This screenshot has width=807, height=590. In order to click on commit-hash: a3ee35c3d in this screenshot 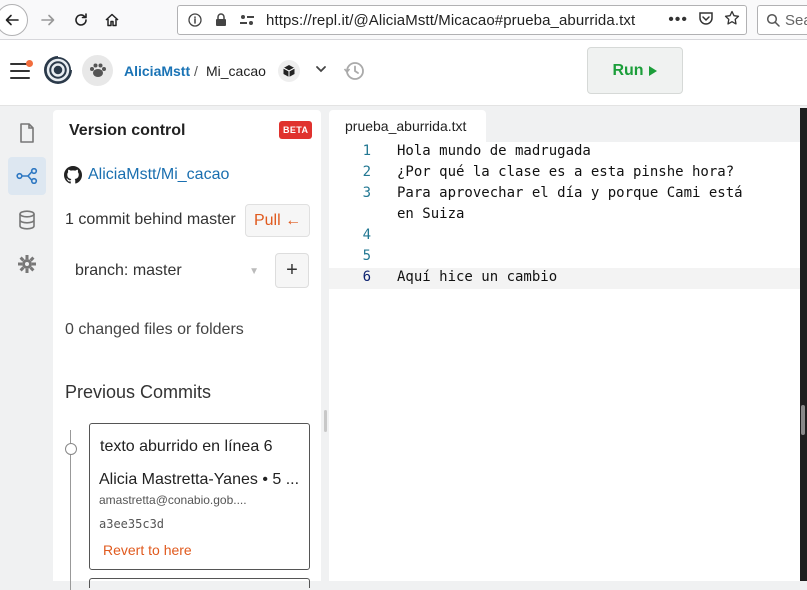, I will do `click(132, 524)`.